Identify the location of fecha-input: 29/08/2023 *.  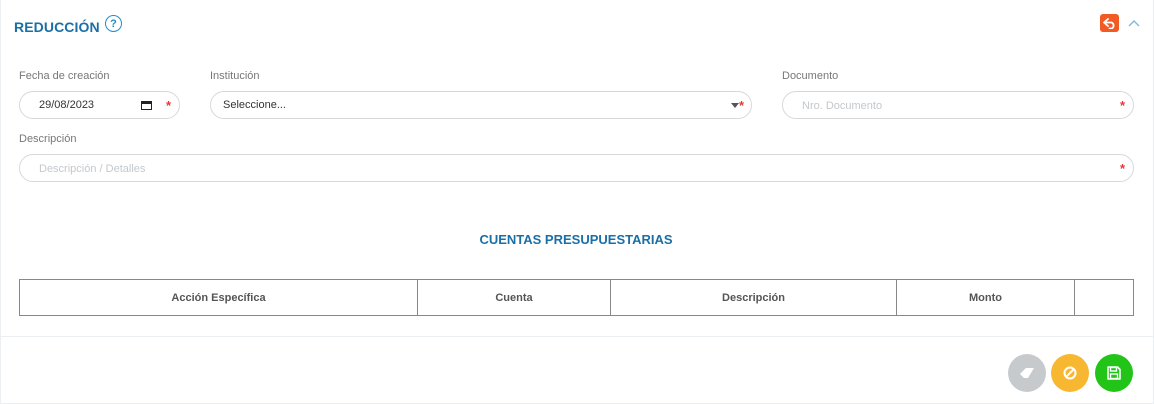
(99, 105).